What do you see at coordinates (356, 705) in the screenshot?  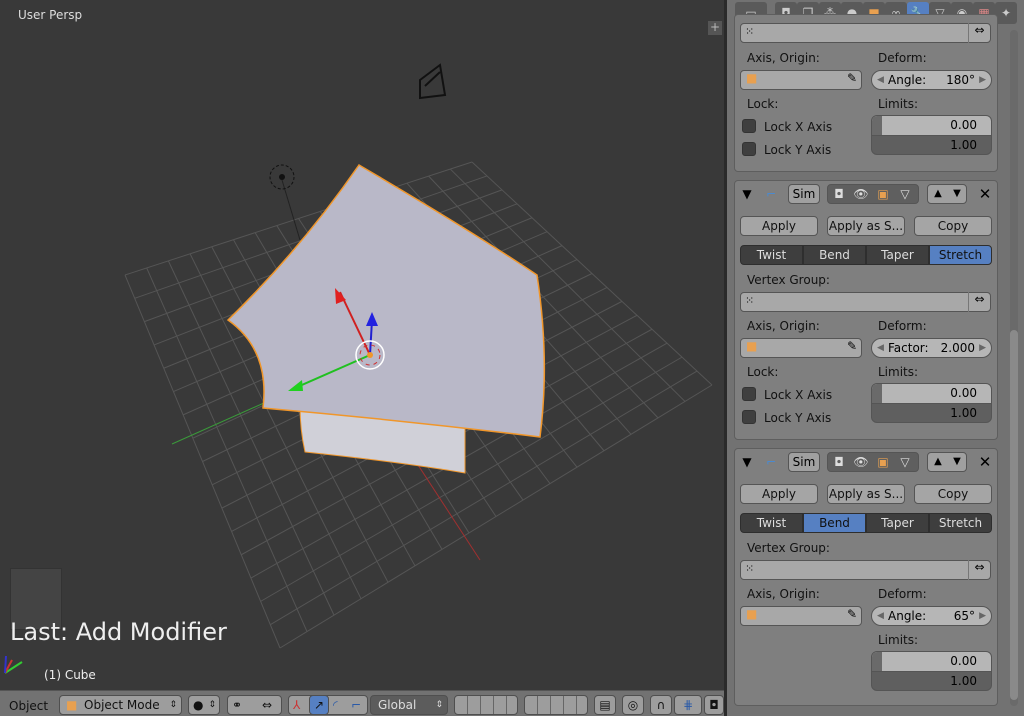 I see `scale-manipulator-icon: ⌐` at bounding box center [356, 705].